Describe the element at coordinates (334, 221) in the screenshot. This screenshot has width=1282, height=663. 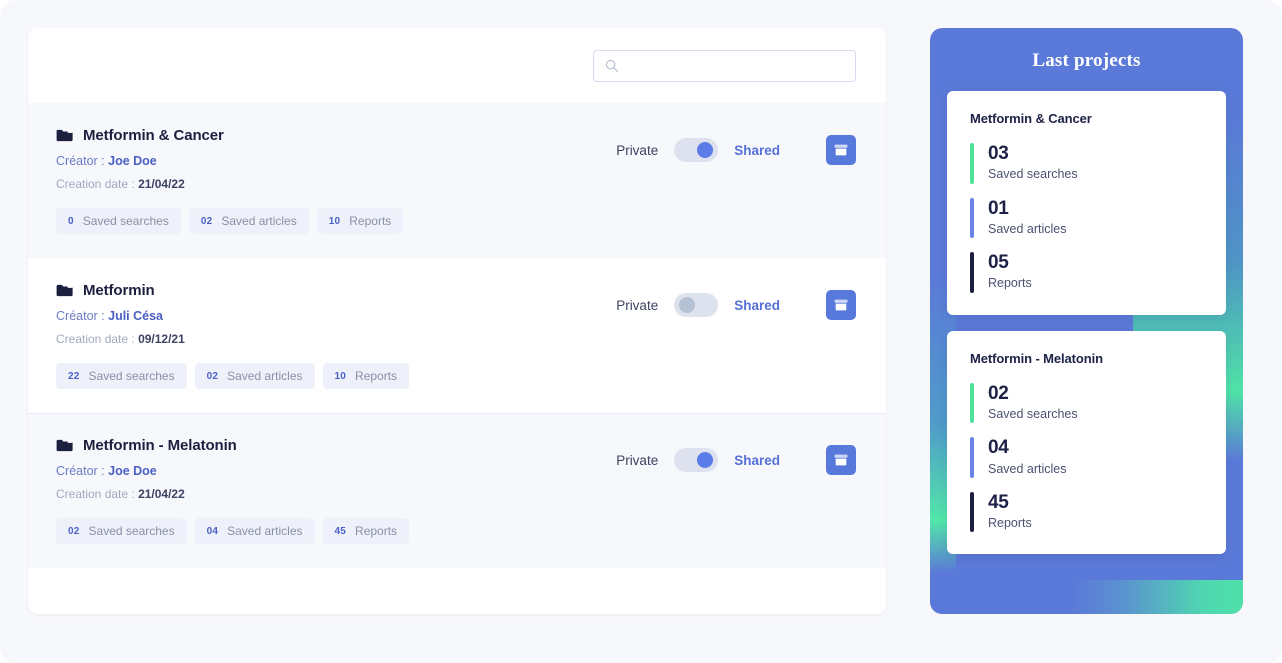
I see `pill-count: 10` at that location.